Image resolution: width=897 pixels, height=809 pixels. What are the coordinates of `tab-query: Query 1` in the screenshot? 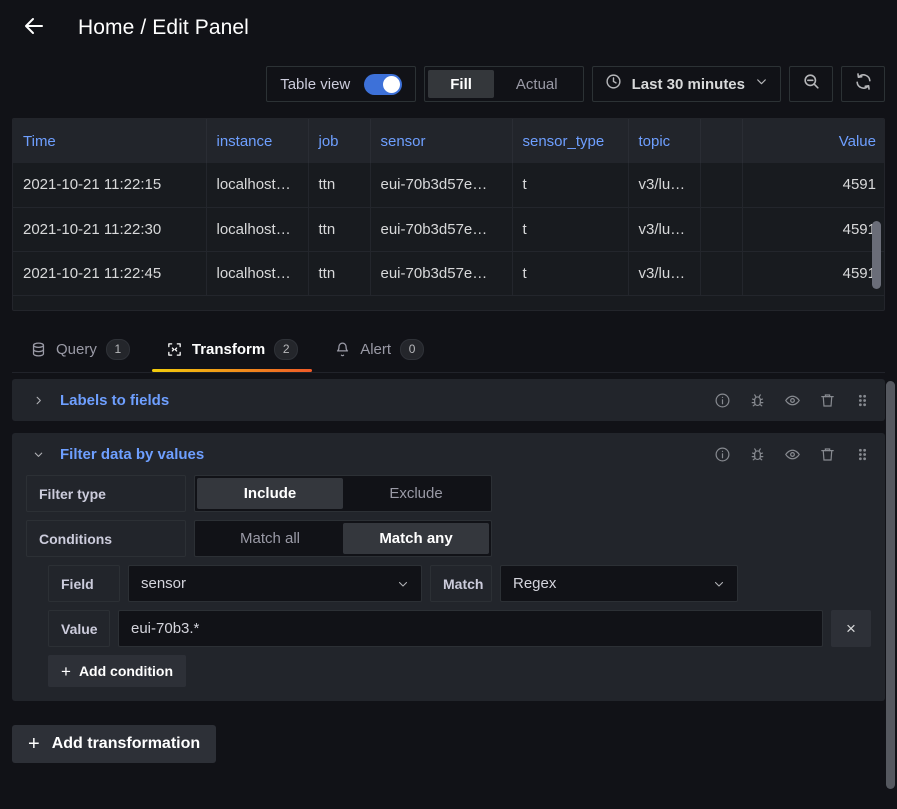 It's located at (80, 349).